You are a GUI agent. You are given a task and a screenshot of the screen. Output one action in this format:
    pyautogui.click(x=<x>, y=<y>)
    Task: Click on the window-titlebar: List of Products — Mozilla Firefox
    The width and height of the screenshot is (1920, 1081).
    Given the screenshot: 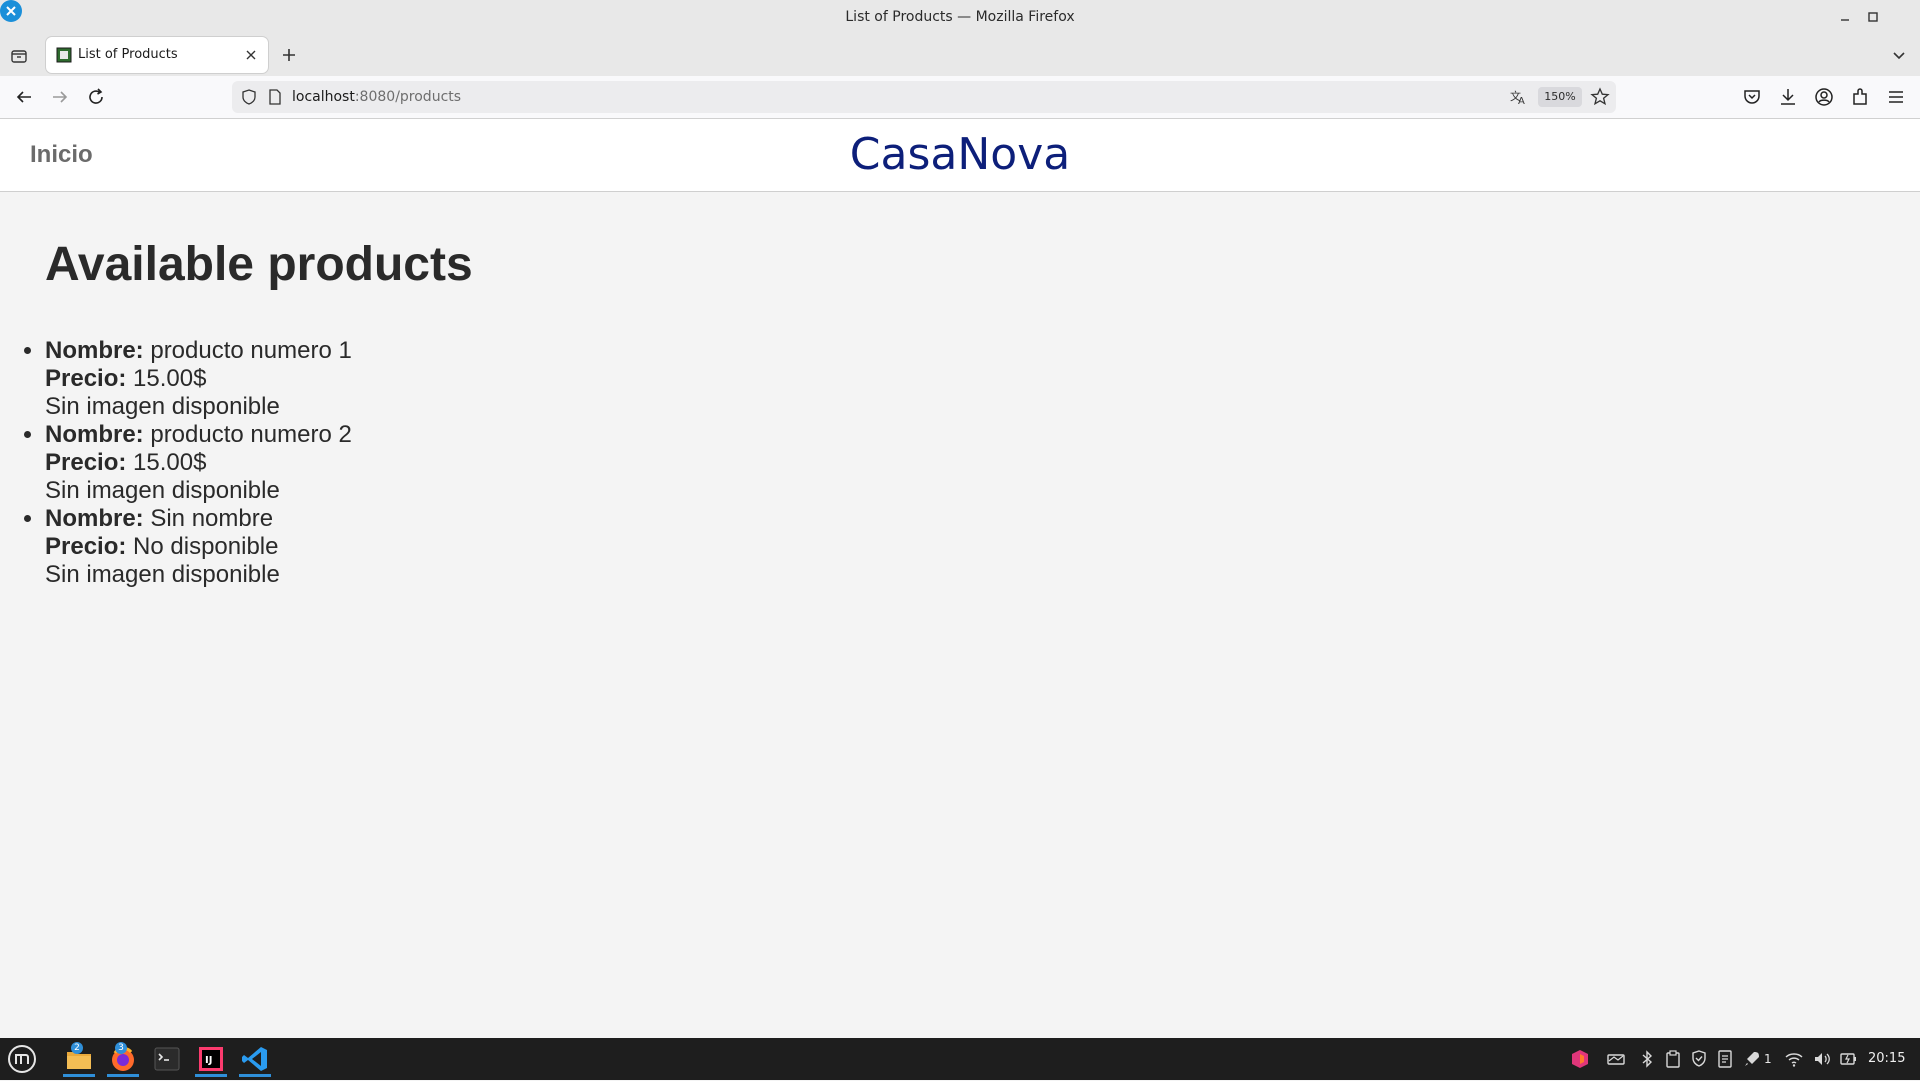 What is the action you would take?
    pyautogui.click(x=960, y=17)
    